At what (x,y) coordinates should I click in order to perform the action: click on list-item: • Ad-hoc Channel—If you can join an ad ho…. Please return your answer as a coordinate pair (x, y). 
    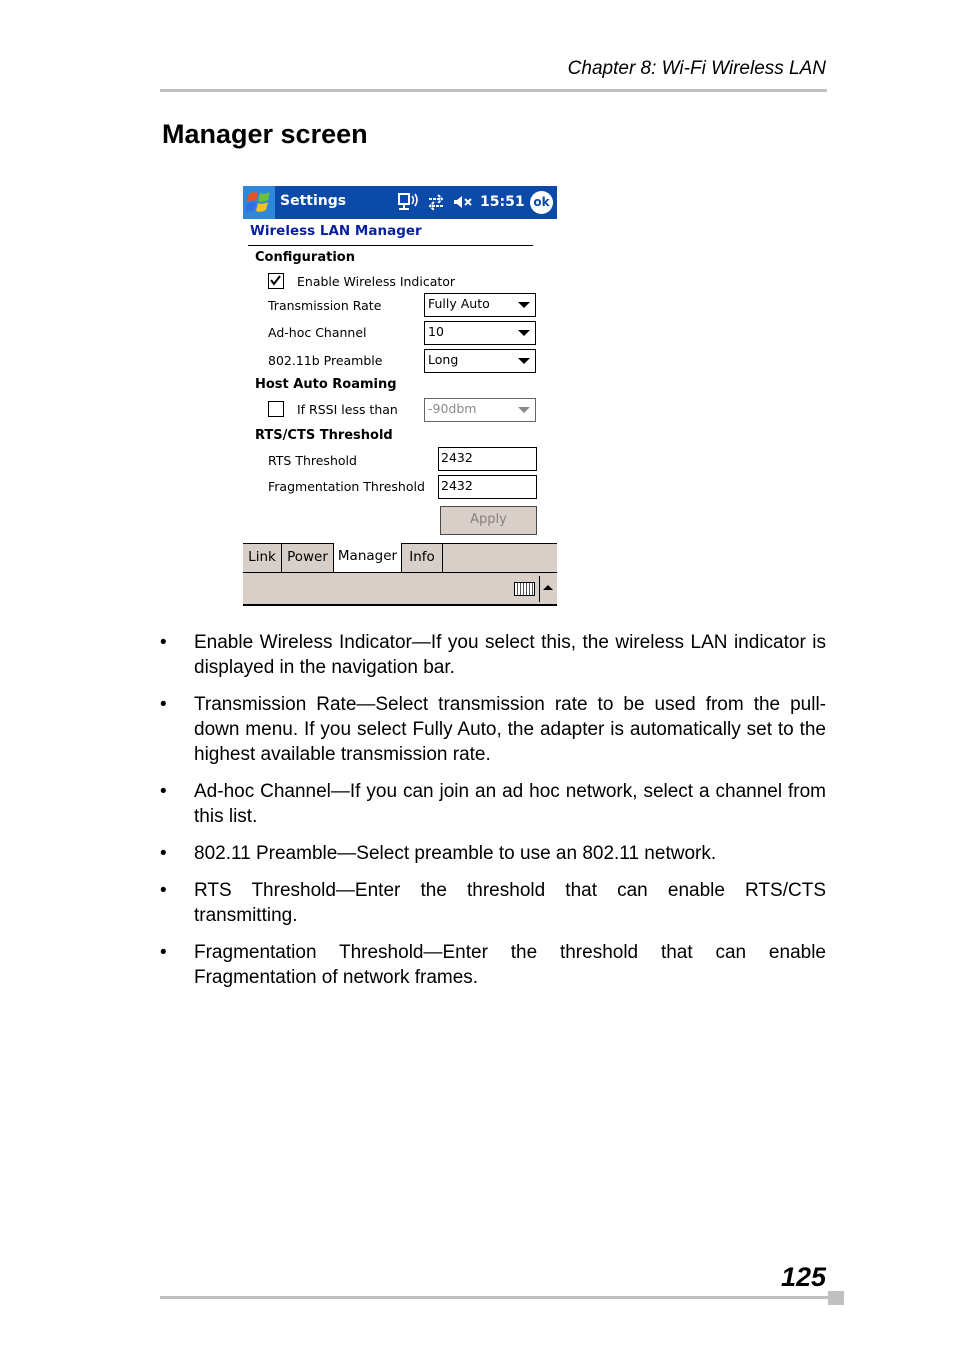
    Looking at the image, I should click on (493, 804).